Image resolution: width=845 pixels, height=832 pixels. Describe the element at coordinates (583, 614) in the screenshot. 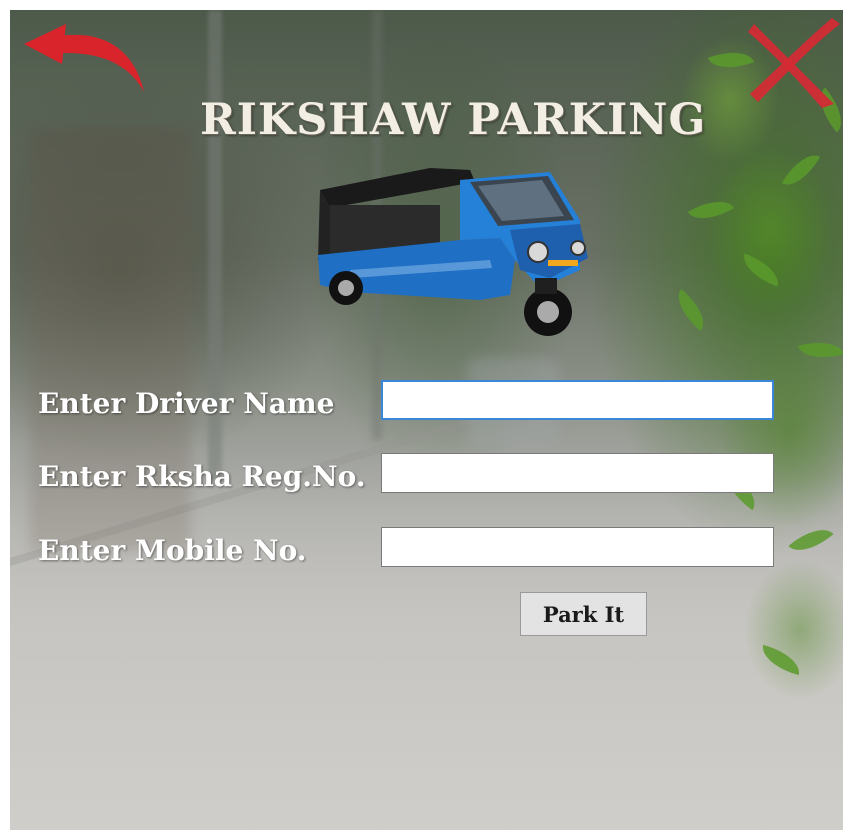

I see `park-it-button: Park It` at that location.